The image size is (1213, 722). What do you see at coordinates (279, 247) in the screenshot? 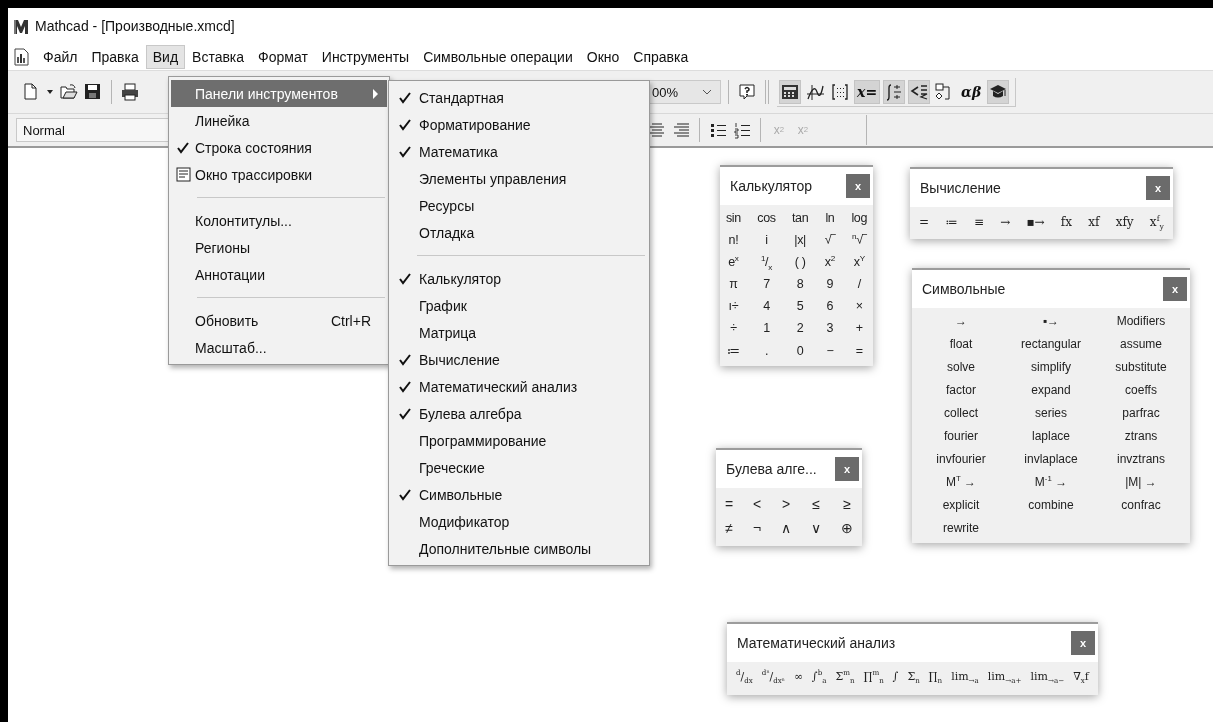
I see `menu-item: Регионы` at bounding box center [279, 247].